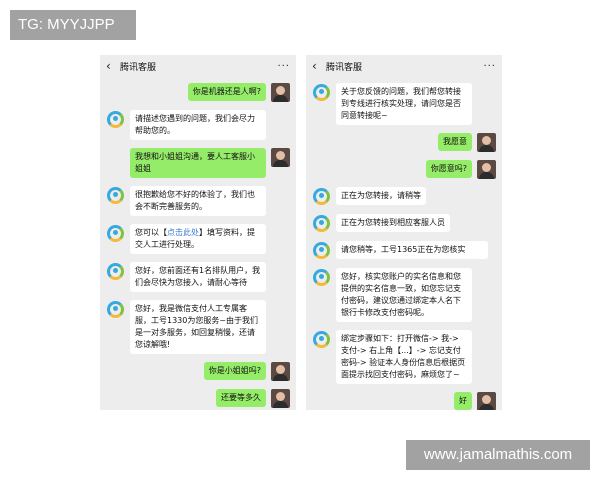 This screenshot has width=600, height=480. What do you see at coordinates (498, 455) in the screenshot?
I see `watermark-bottom: www.jamalmathis.com` at bounding box center [498, 455].